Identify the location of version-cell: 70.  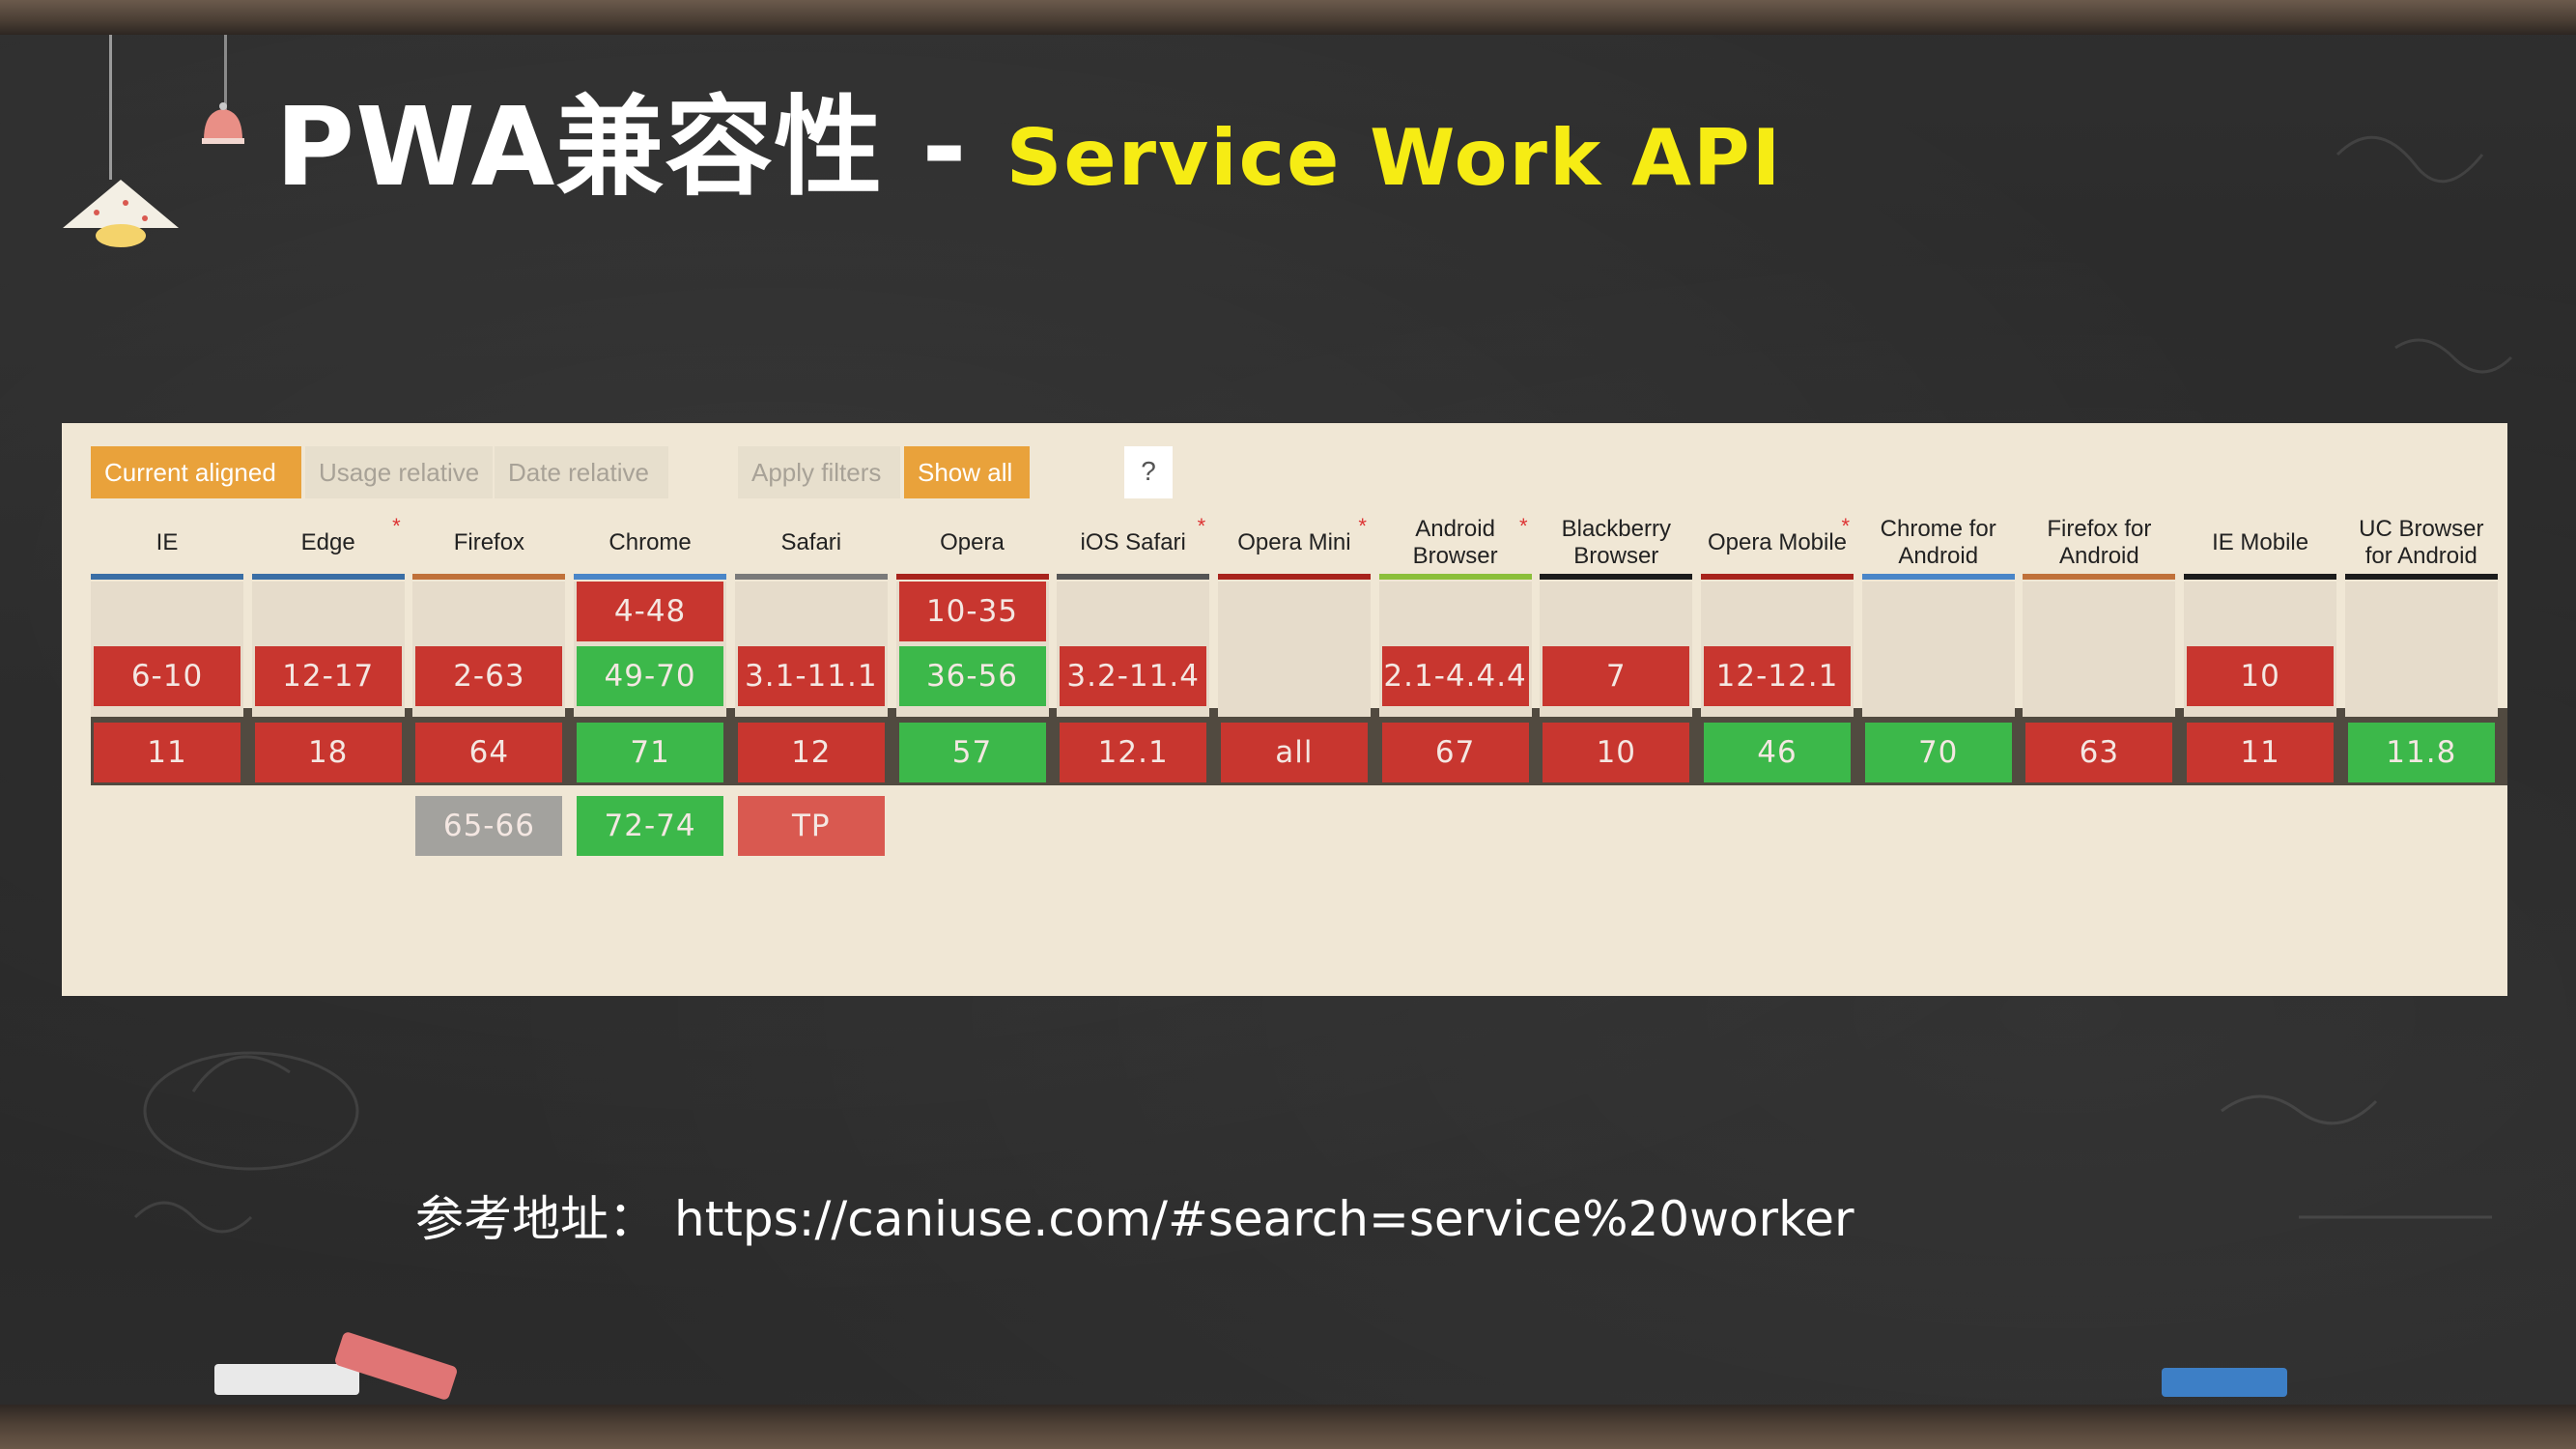
(1938, 752).